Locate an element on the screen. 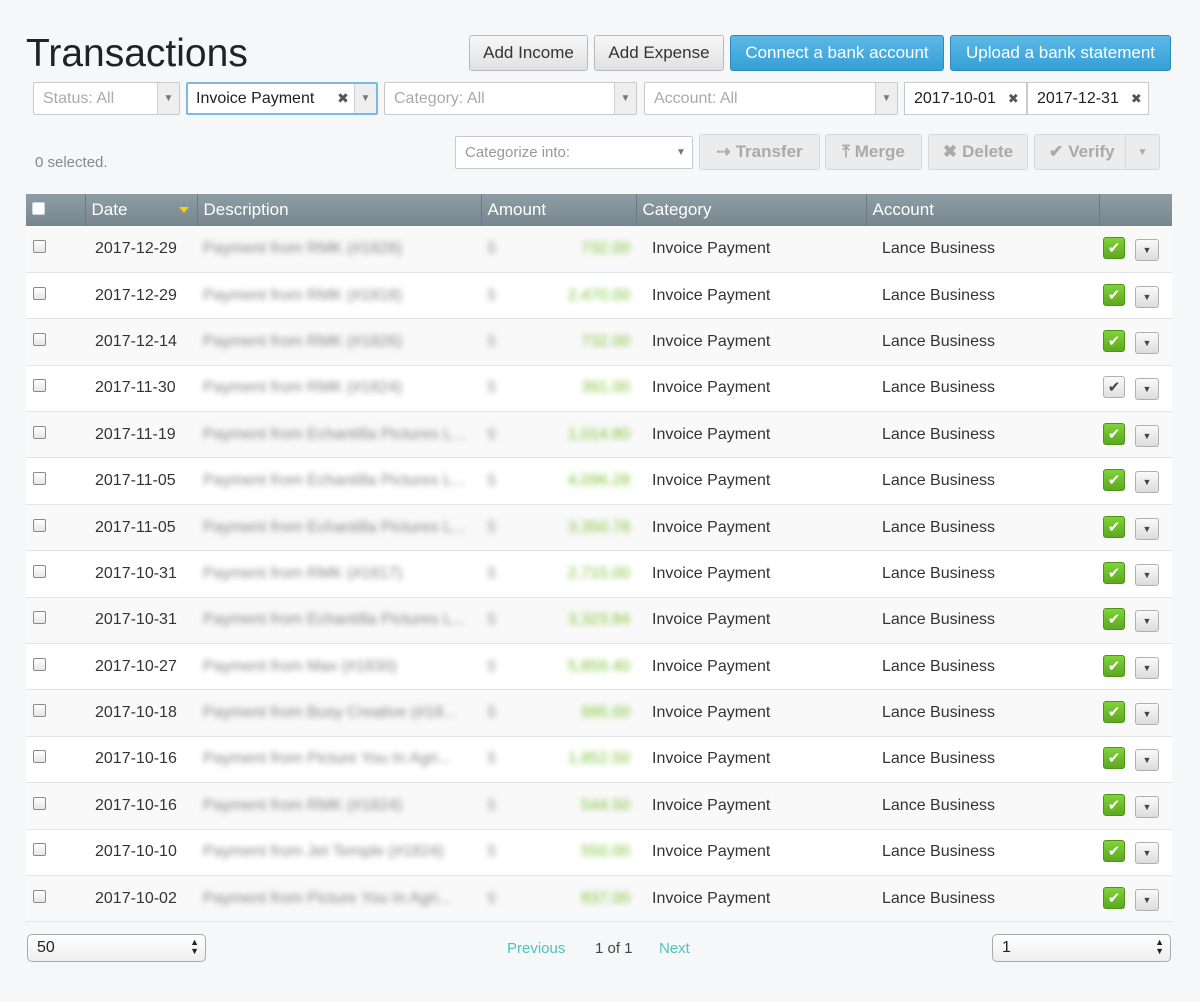 This screenshot has width=1200, height=1002. account-filter: Account: All ▼ is located at coordinates (771, 98).